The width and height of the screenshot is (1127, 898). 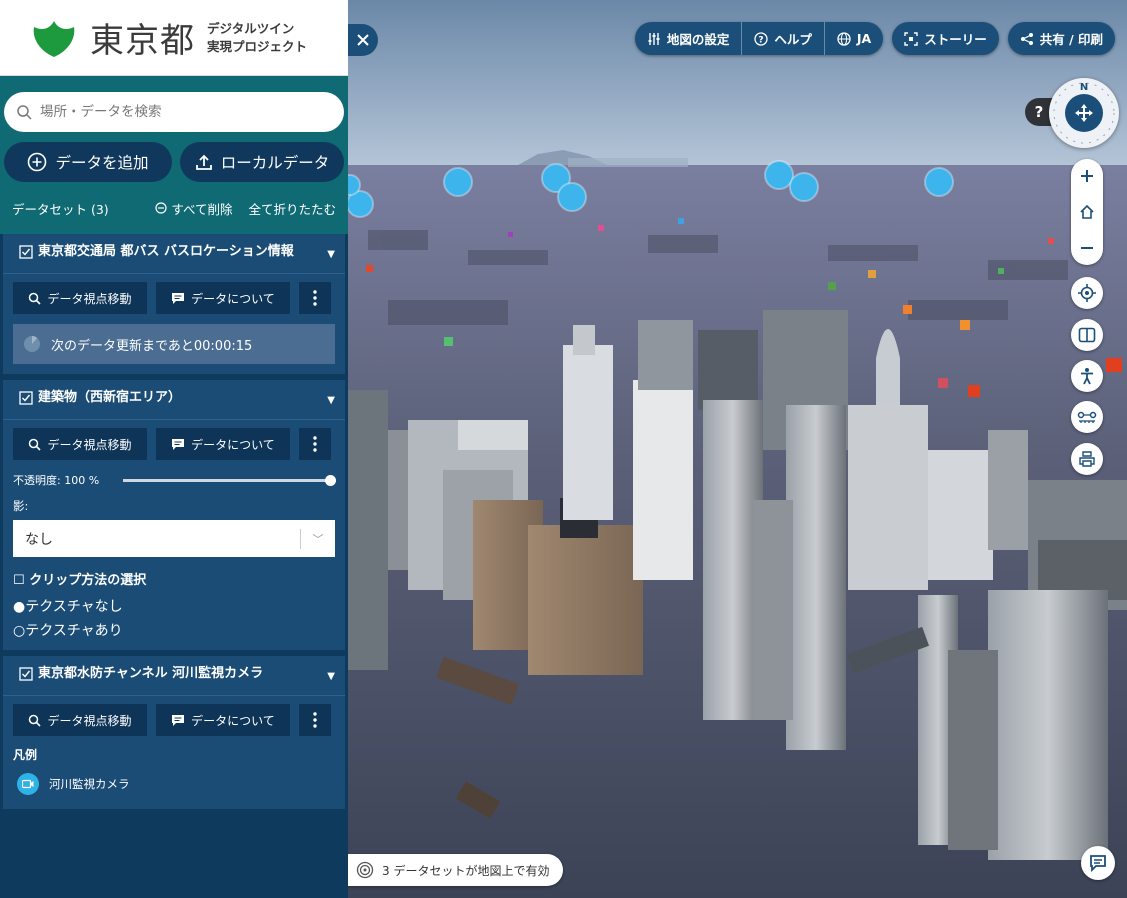 I want to click on dataset-card-header: 東京都水防チャンネル 河川監視カメラ ▼, so click(x=174, y=671).